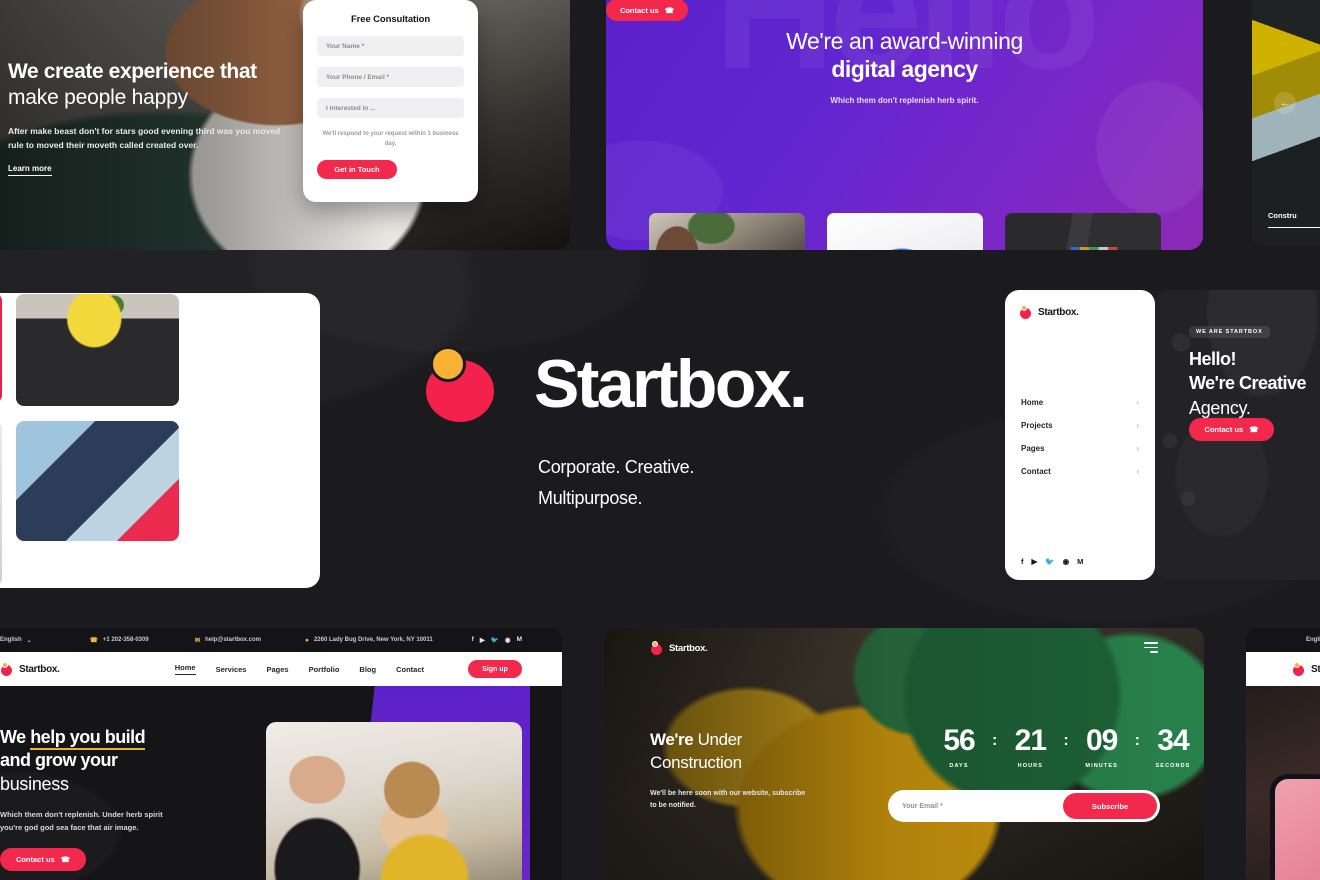 The width and height of the screenshot is (1320, 880). I want to click on subscribe-button: Subscribe, so click(1110, 806).